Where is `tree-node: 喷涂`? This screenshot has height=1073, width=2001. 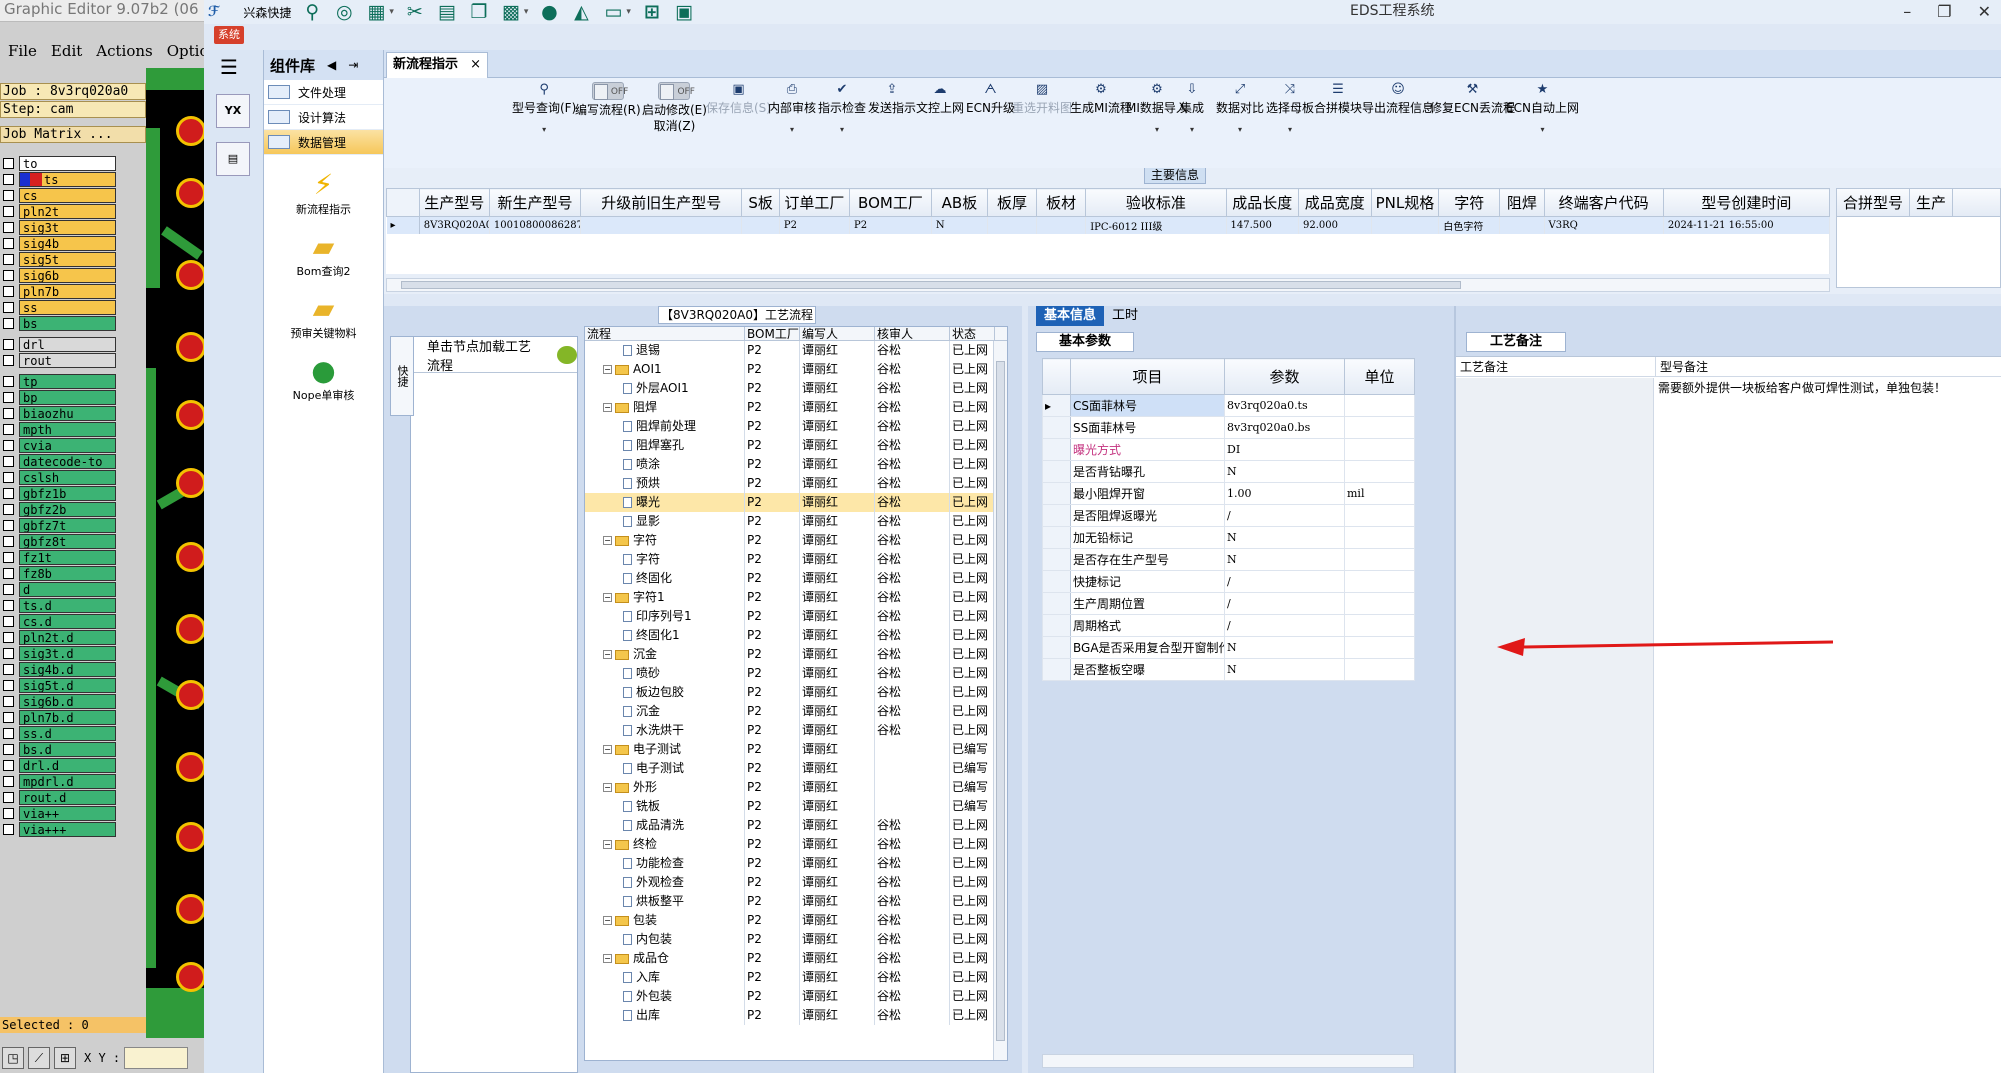
tree-node: 喷涂 is located at coordinates (665, 464).